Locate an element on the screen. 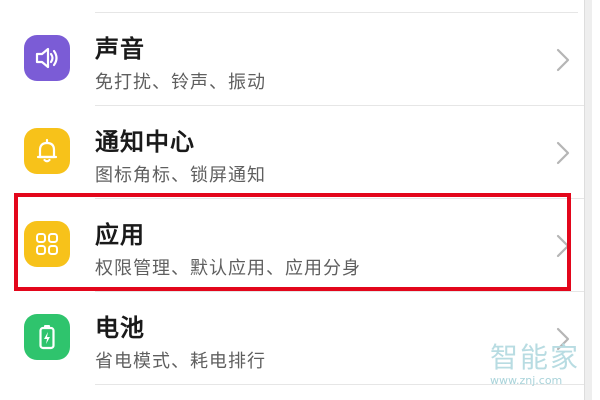 The image size is (600, 400). bell-icon is located at coordinates (47, 151).